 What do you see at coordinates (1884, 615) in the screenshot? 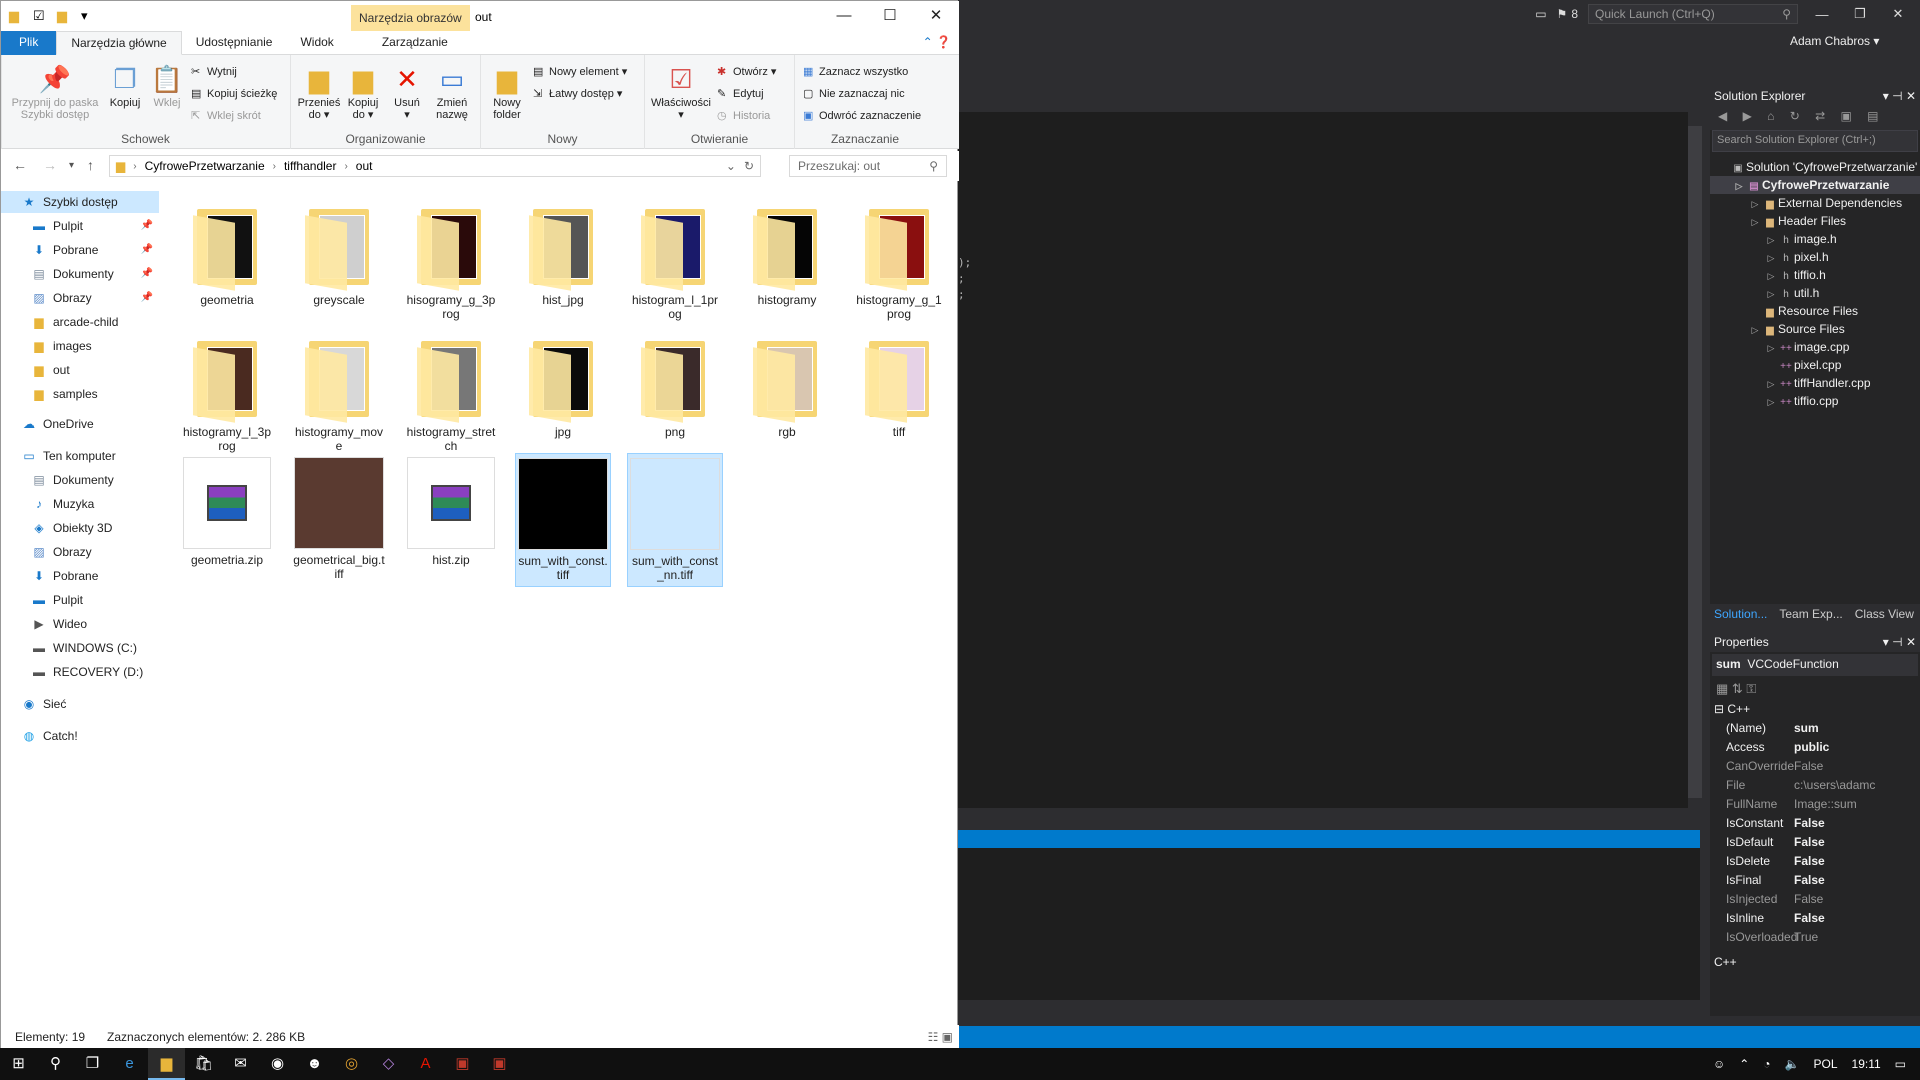
I see `tab-class-view: Class View` at bounding box center [1884, 615].